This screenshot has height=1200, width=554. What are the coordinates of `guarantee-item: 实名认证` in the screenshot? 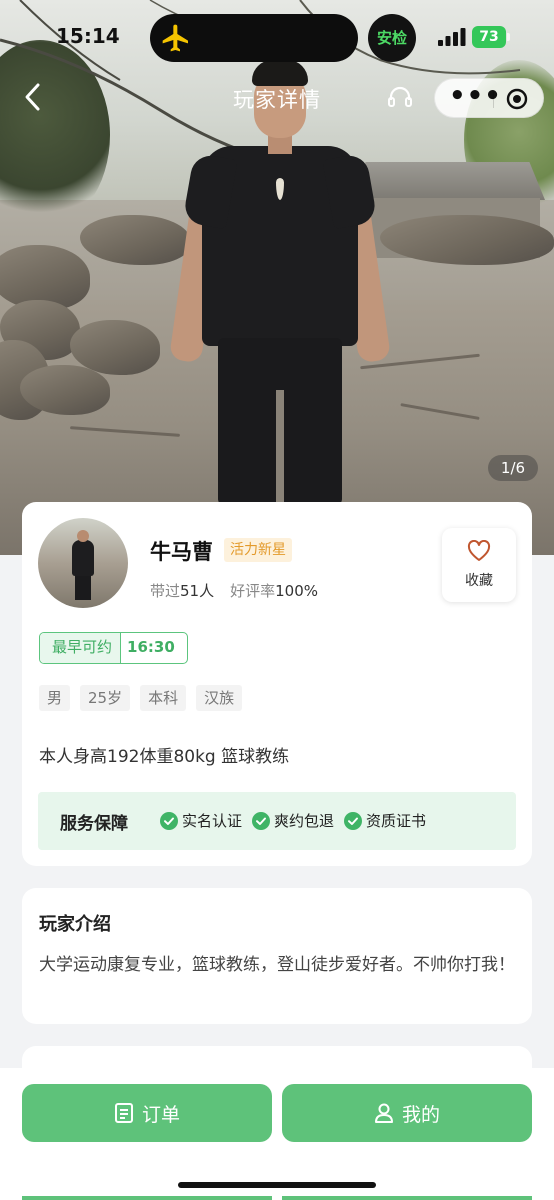 It's located at (201, 820).